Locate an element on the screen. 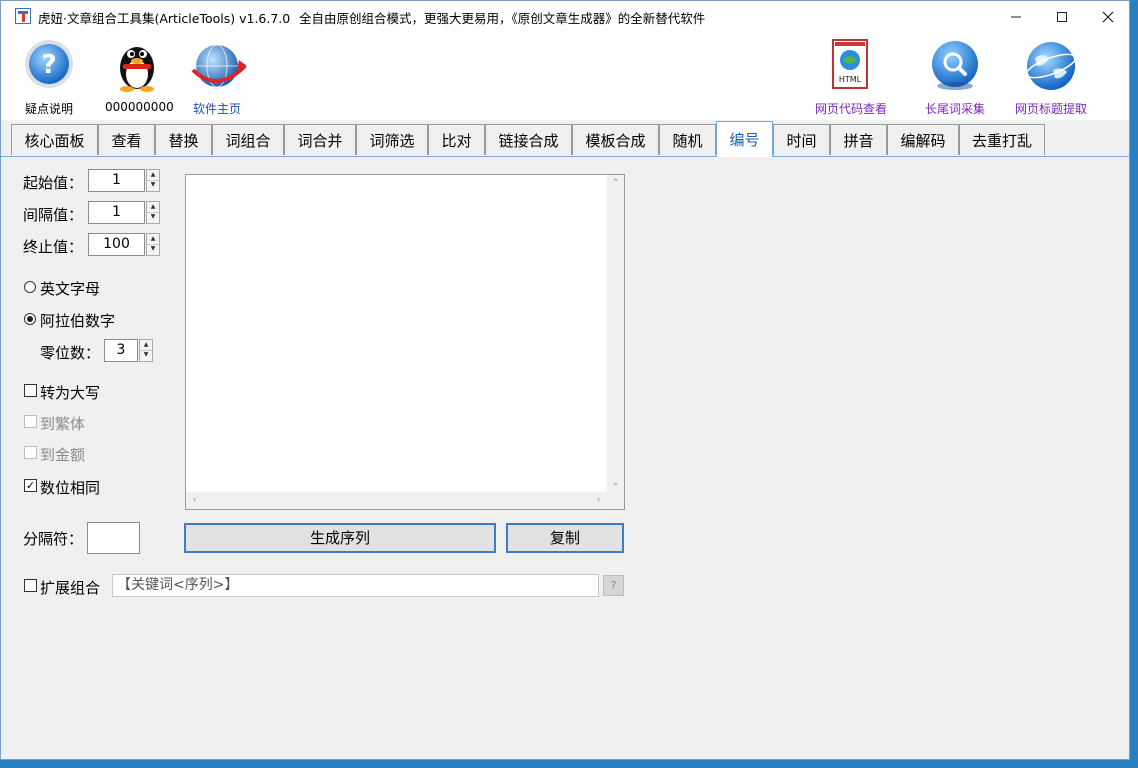 Image resolution: width=1138 pixels, height=768 pixels. scroll-up-icon: ⌃ is located at coordinates (615, 183).